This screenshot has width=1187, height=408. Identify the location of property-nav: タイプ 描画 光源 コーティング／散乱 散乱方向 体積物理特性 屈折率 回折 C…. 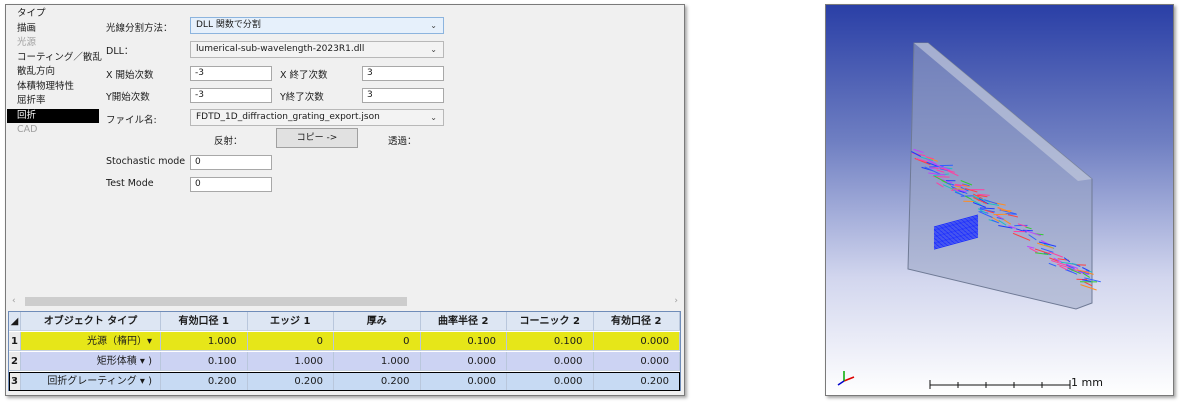
(54, 152).